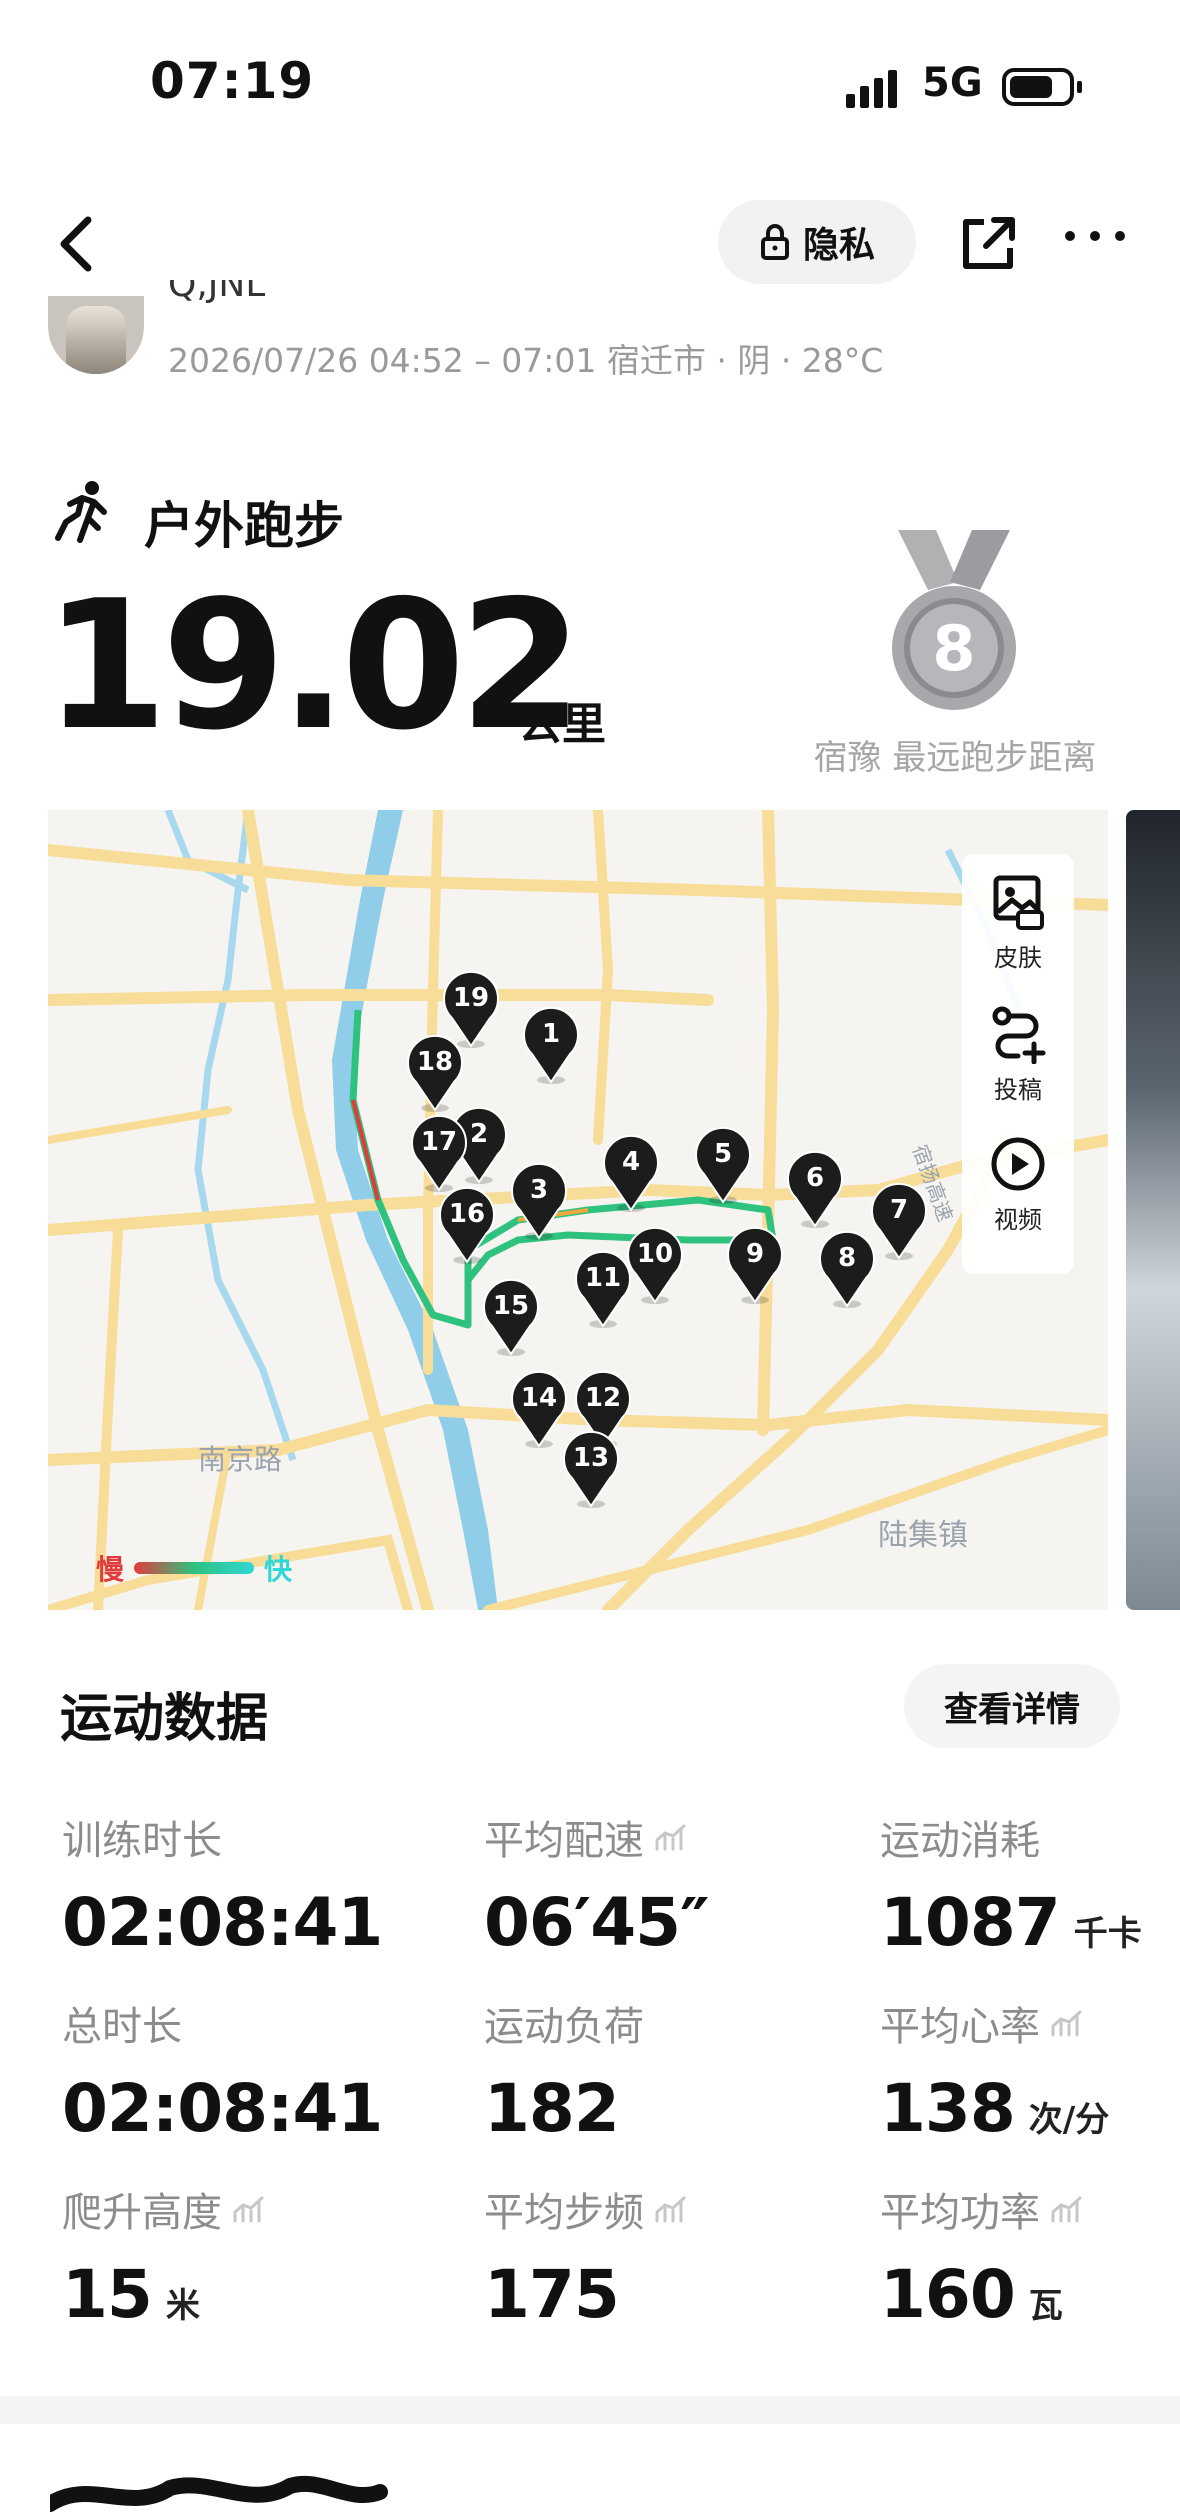  Describe the element at coordinates (471, 998) in the screenshot. I see `route-pin-number: 19` at that location.